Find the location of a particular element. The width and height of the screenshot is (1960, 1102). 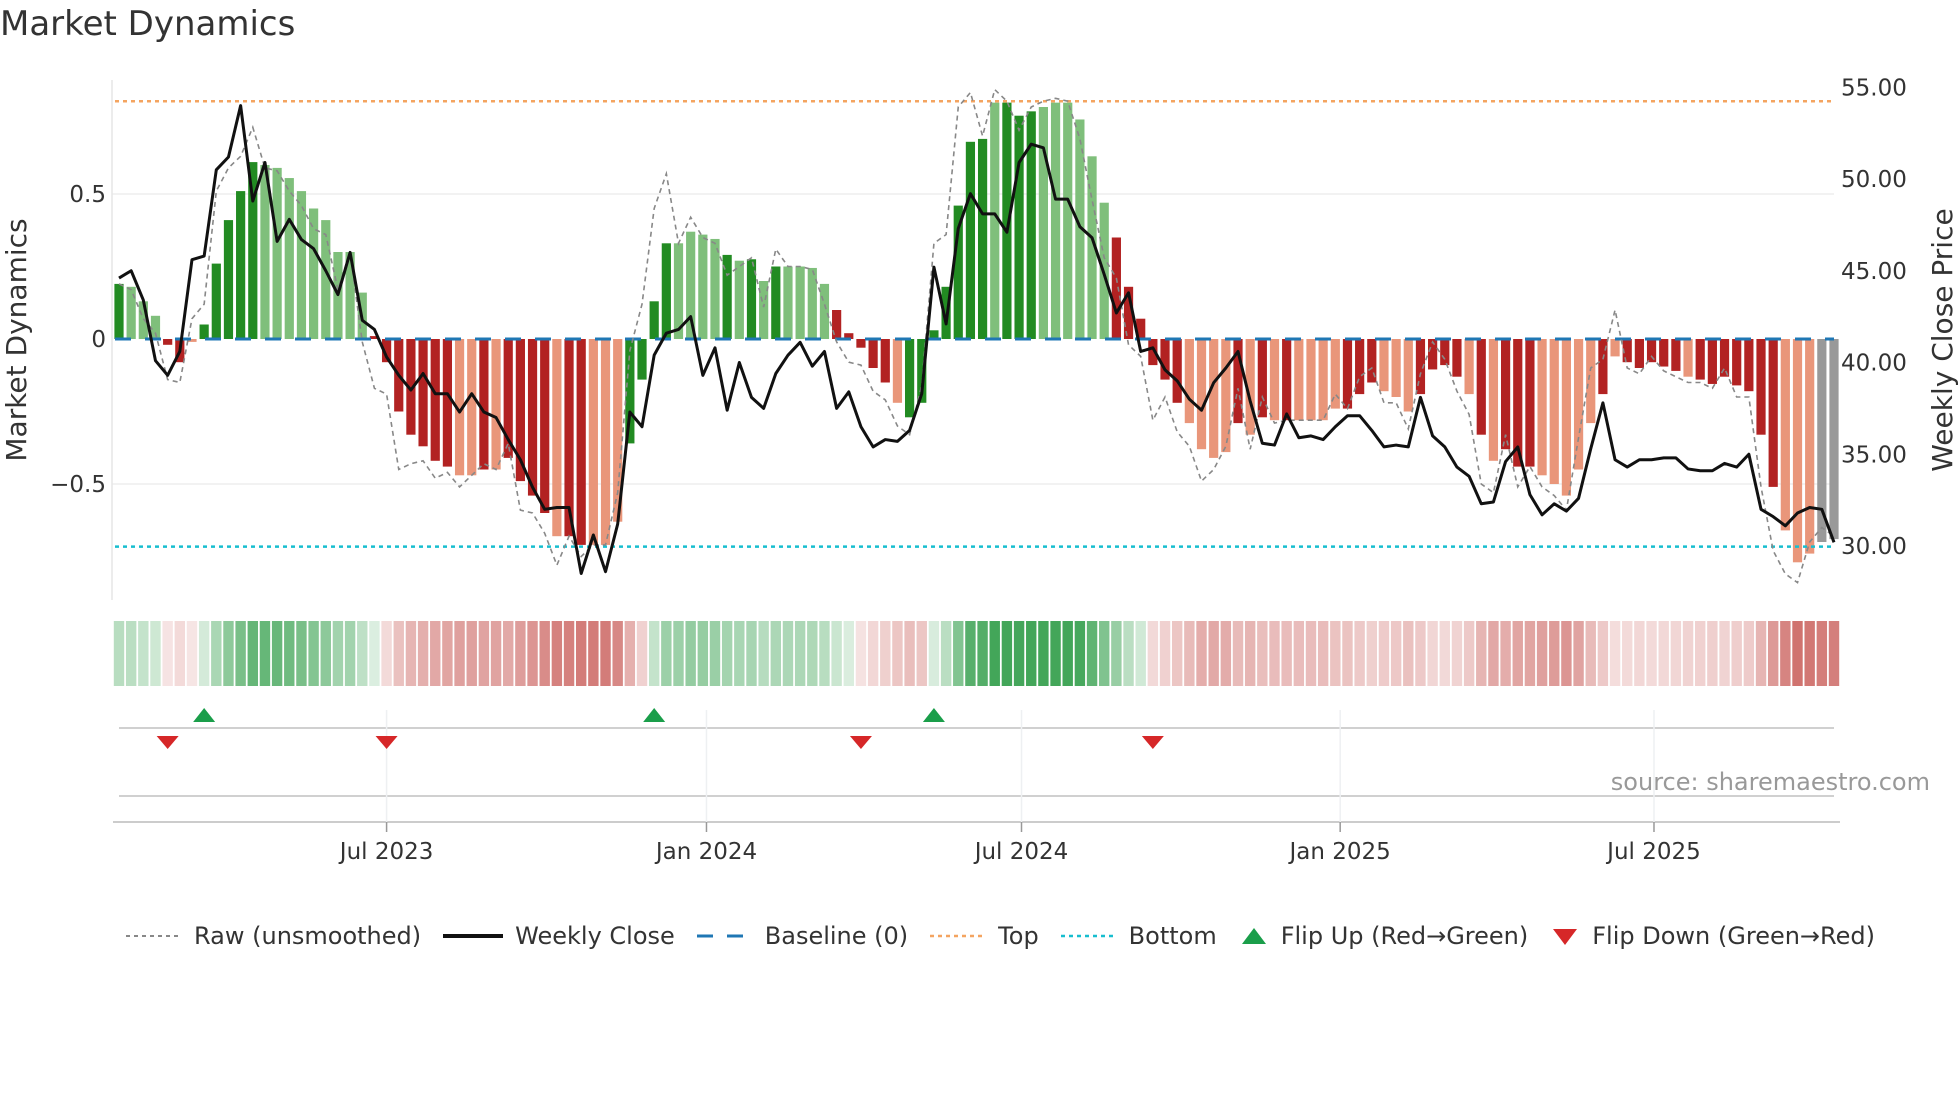

x-tick-label: Jul 2025 is located at coordinates (1653, 852).